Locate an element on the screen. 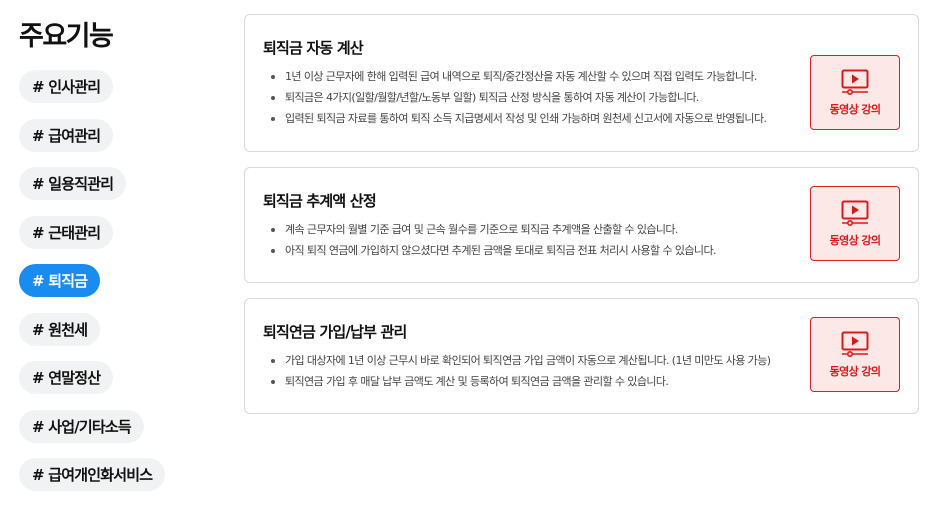 This screenshot has height=509, width=931. nav-tag-year-end: # 연말정산 is located at coordinates (66, 377).